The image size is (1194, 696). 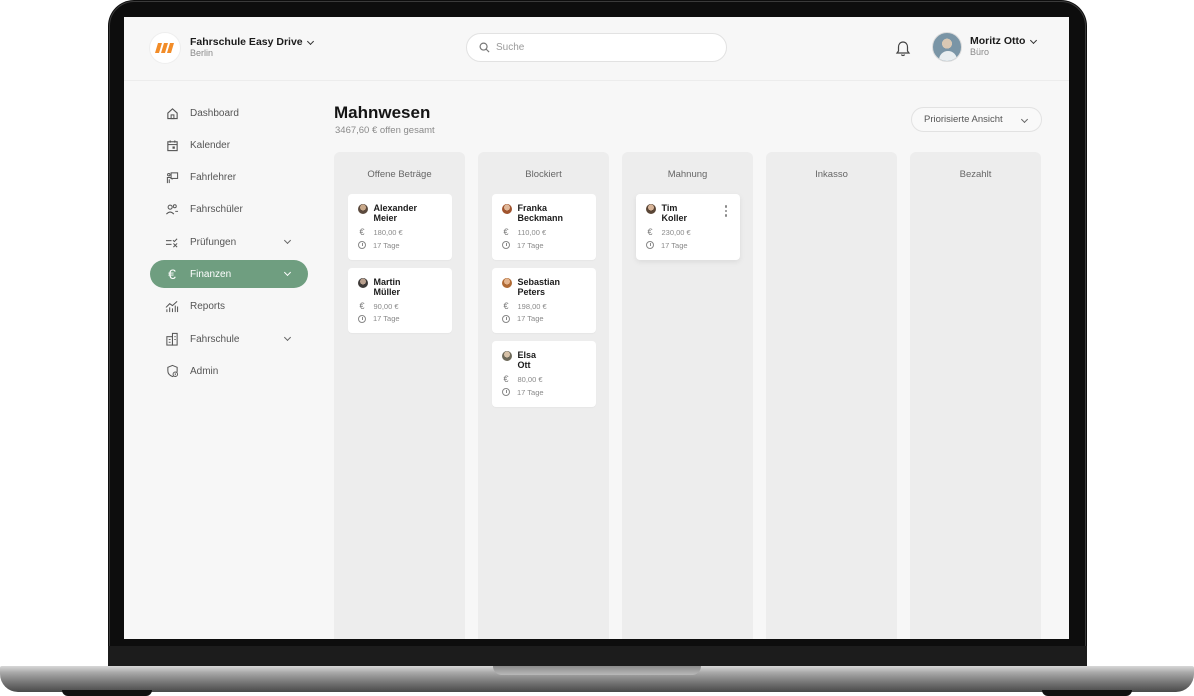 What do you see at coordinates (165, 48) in the screenshot?
I see `brand-logo-icon` at bounding box center [165, 48].